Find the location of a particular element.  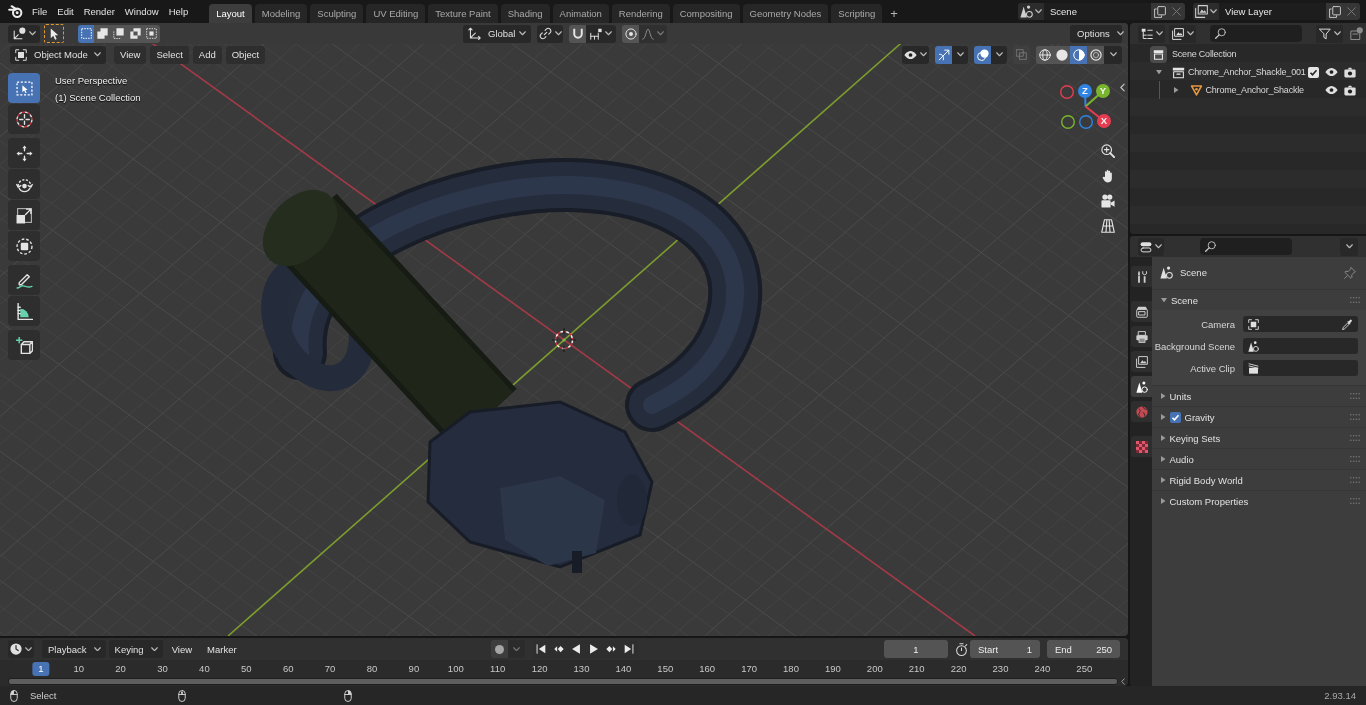

selectability-dropdown is located at coordinates (915, 54).